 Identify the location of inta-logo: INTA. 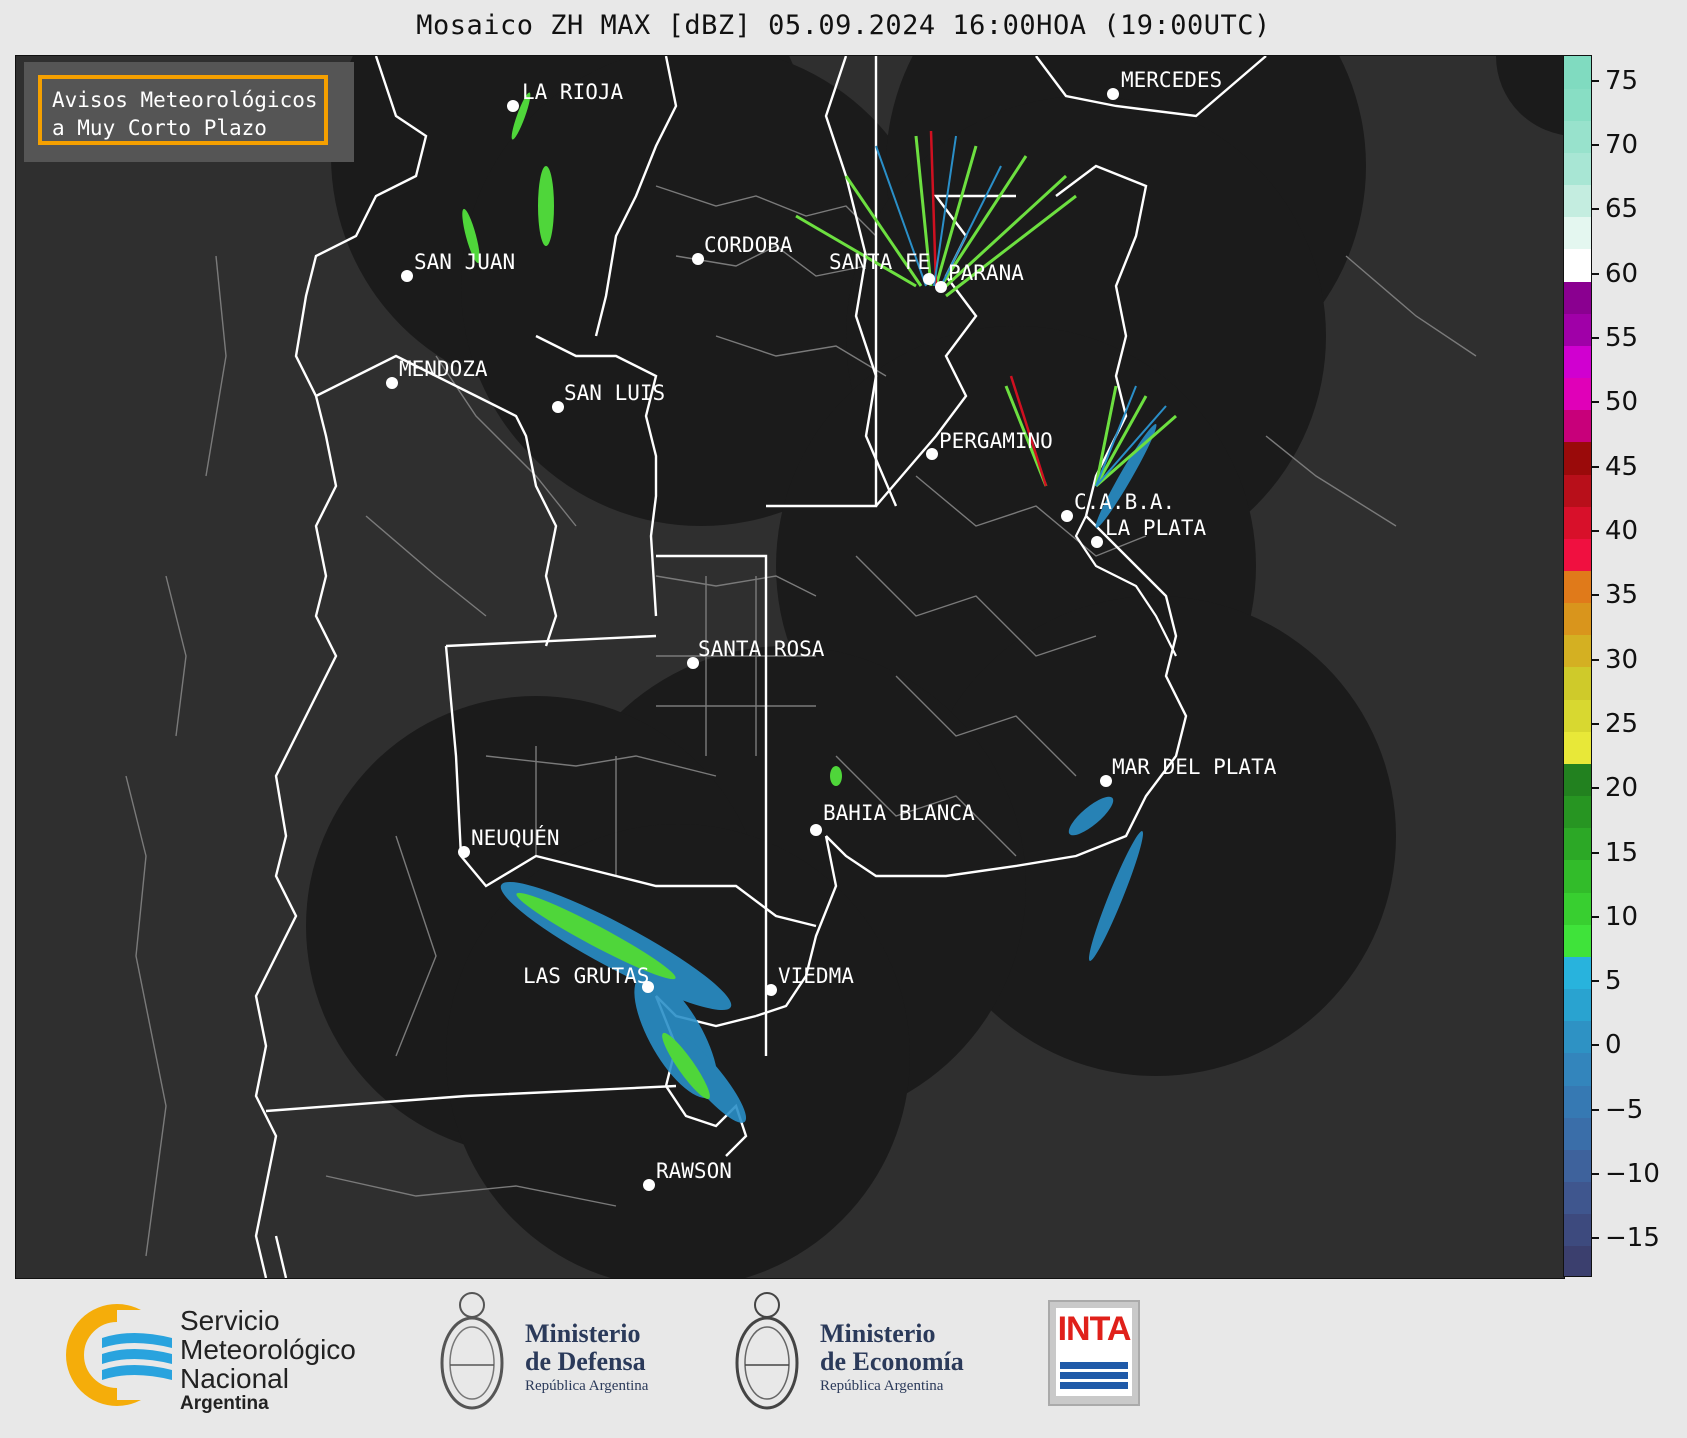
(1094, 1353).